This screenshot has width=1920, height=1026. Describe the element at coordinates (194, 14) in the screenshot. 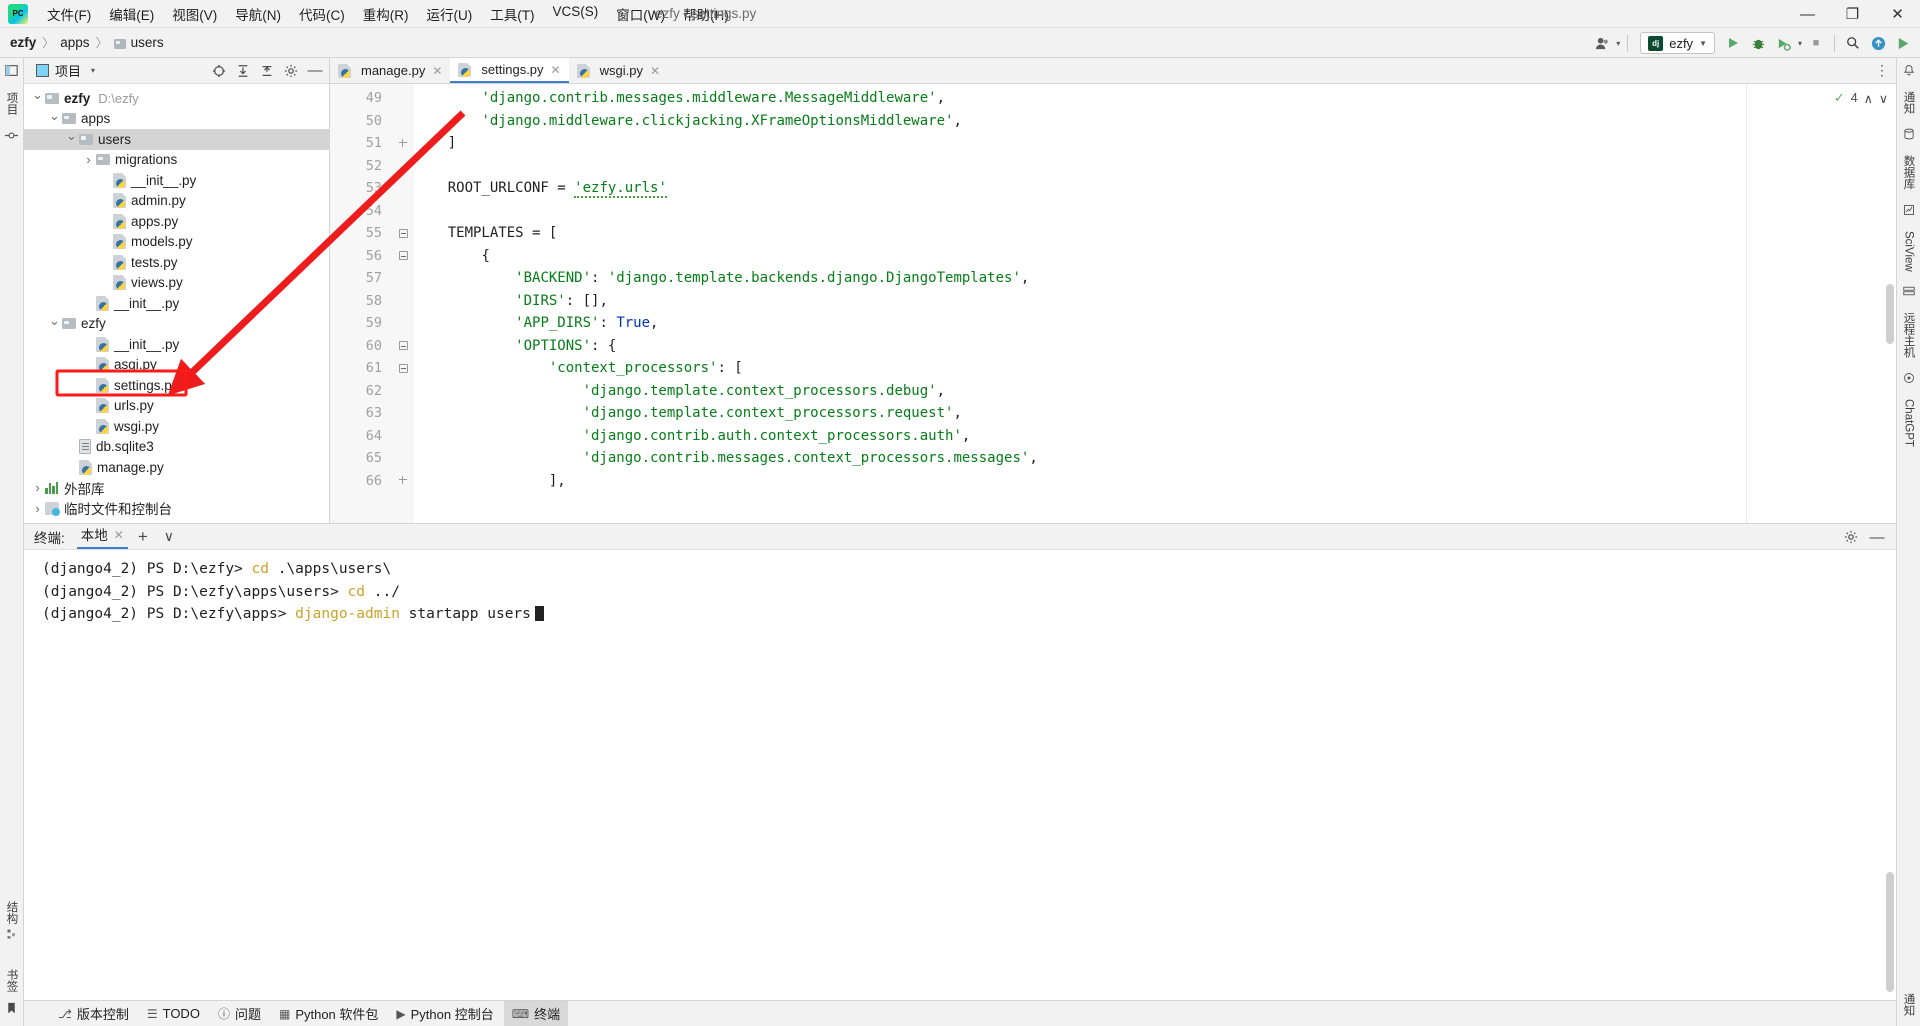

I see `menu-view: 视图(V)` at that location.